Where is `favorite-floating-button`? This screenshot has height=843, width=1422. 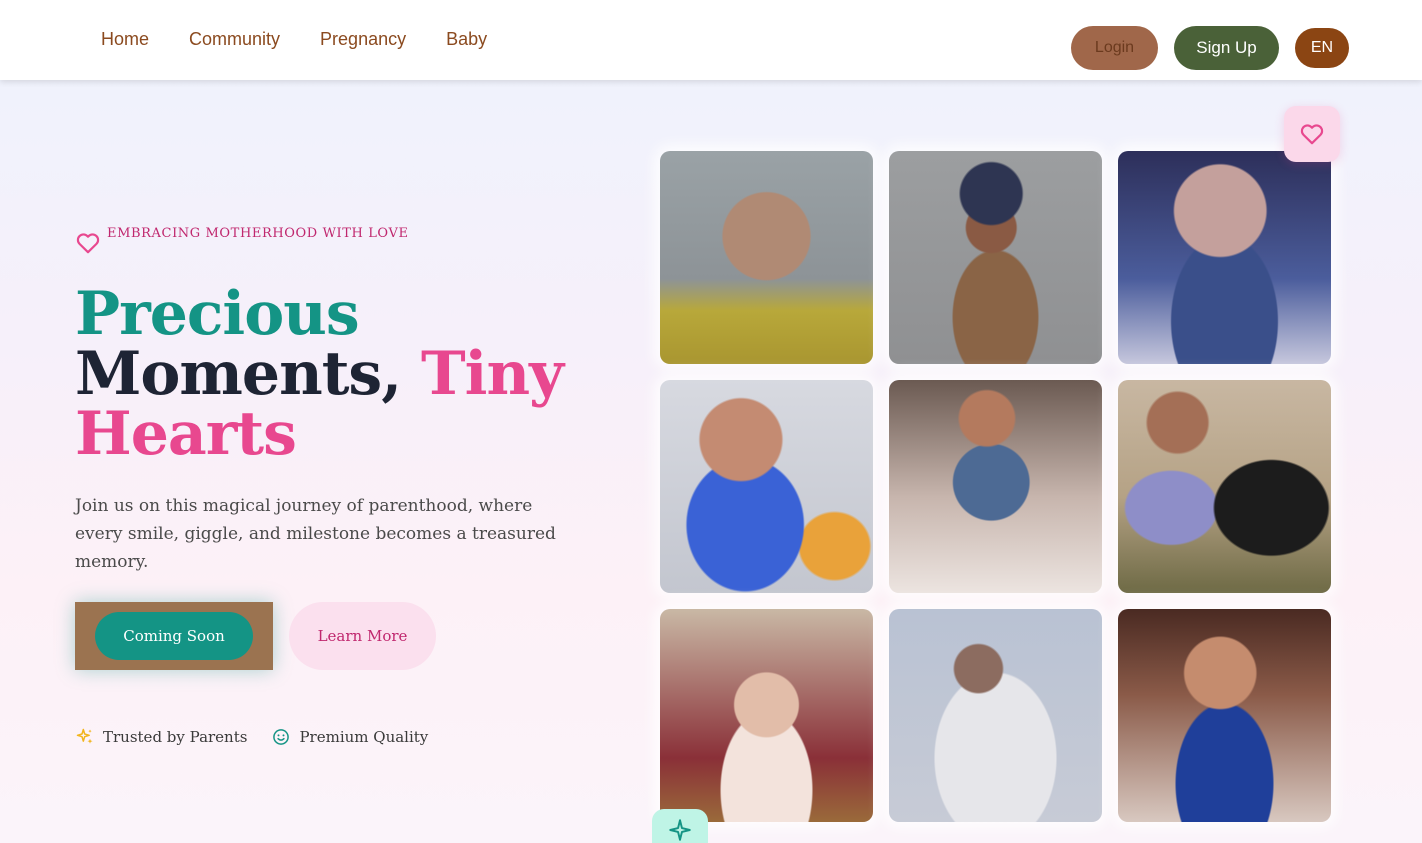 favorite-floating-button is located at coordinates (1312, 134).